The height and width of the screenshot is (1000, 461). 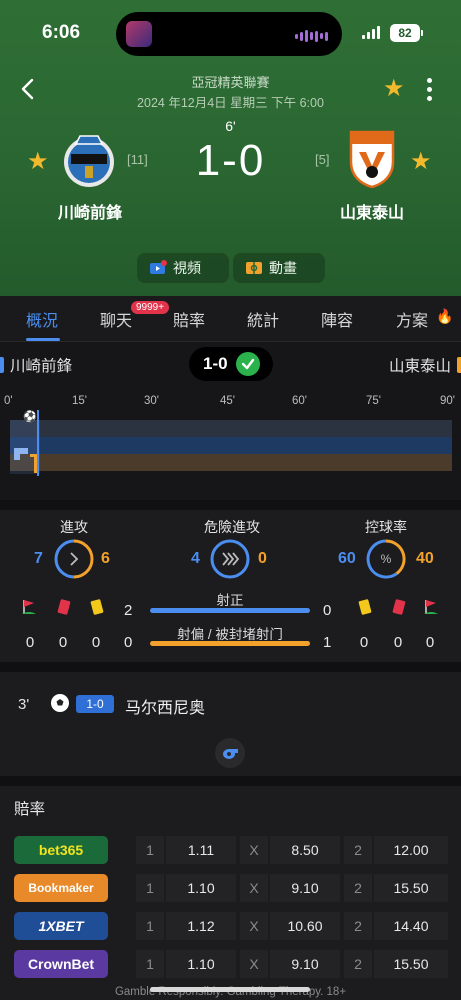 I want to click on timeline-tick: 90', so click(x=447, y=401).